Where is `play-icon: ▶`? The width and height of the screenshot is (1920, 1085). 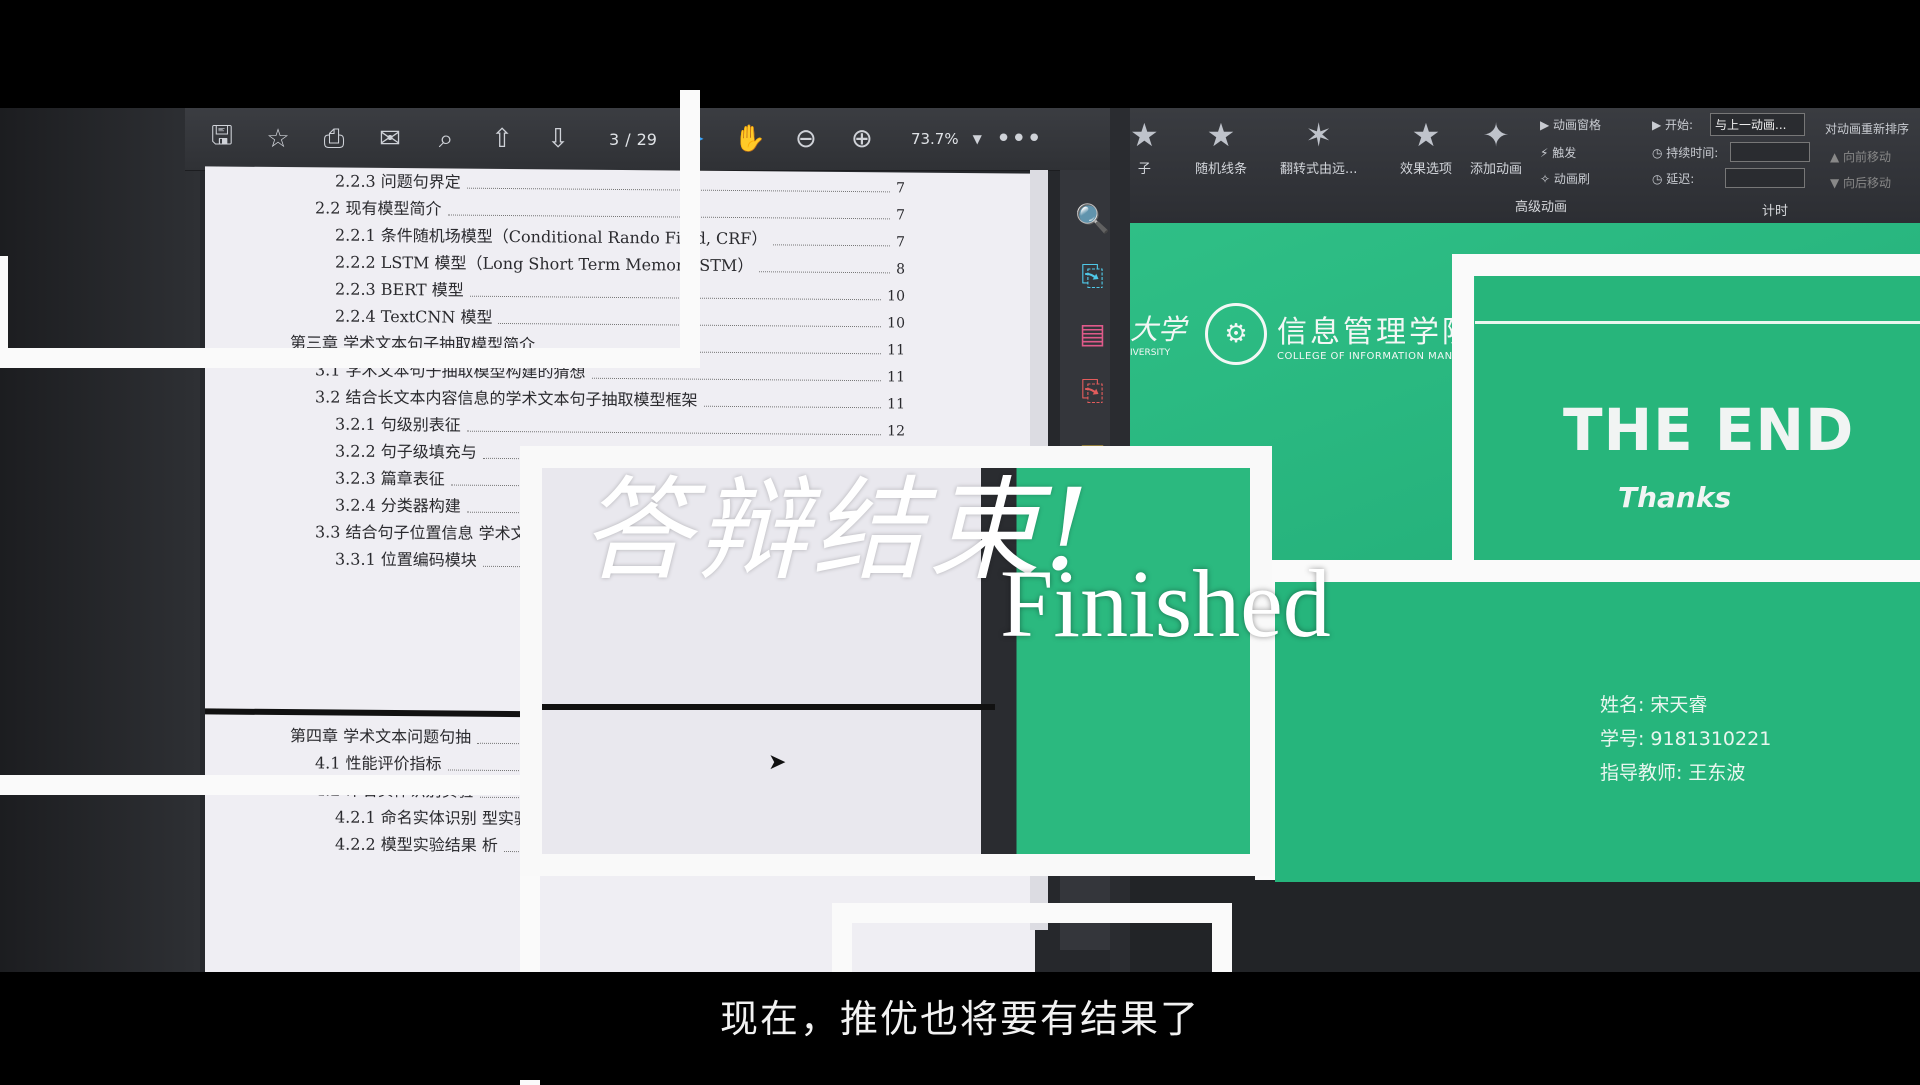 play-icon: ▶ is located at coordinates (1659, 125).